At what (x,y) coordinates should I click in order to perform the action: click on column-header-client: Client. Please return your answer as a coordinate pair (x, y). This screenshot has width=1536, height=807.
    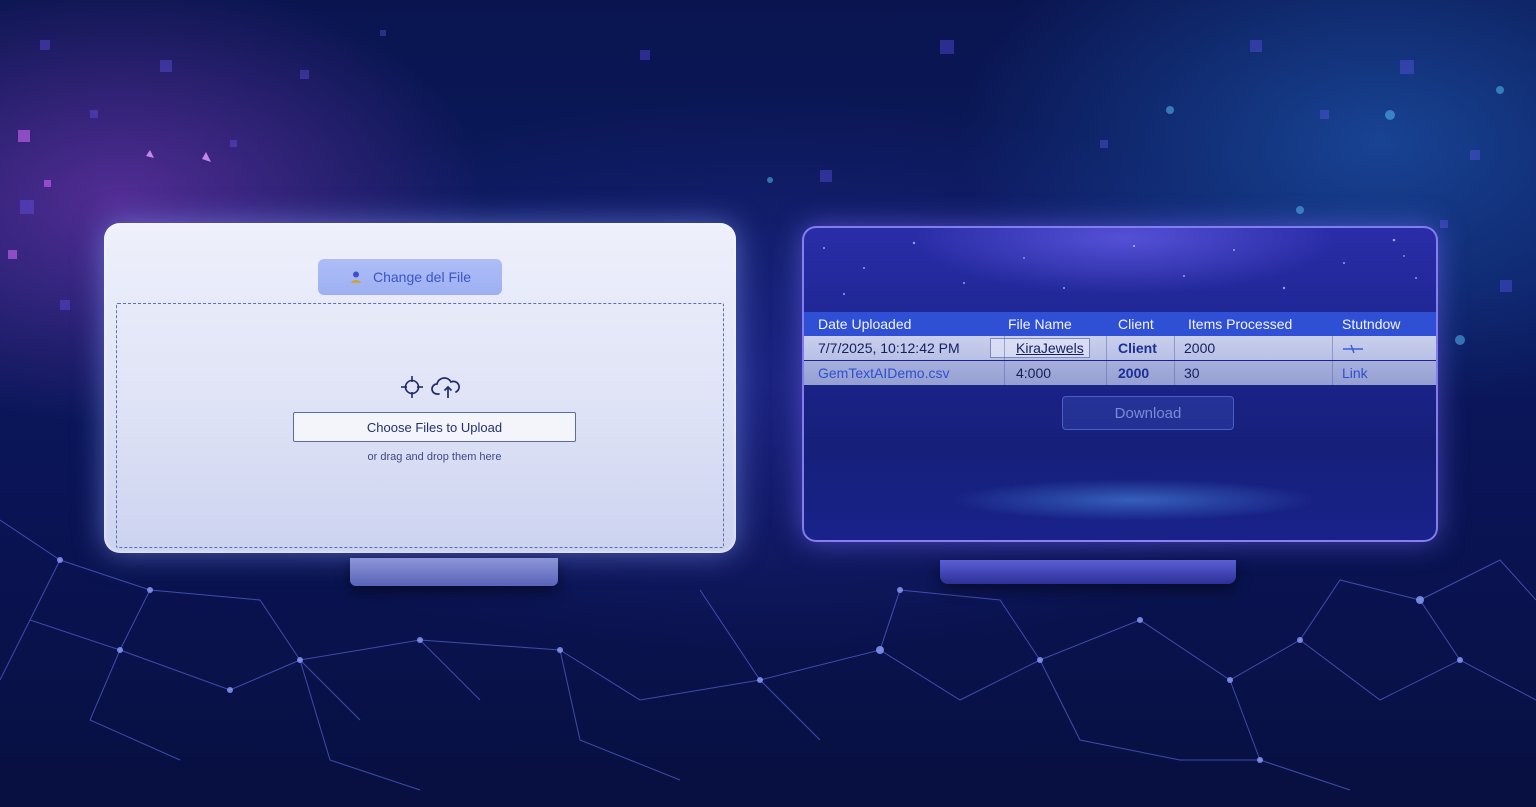
    Looking at the image, I should click on (1136, 324).